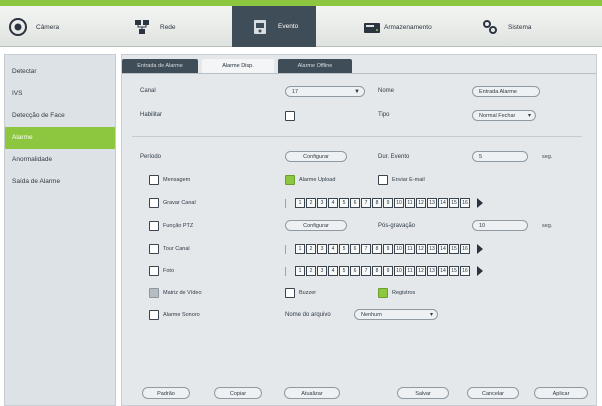 The image size is (602, 406). What do you see at coordinates (176, 249) in the screenshot?
I see `tour-canal-label: Tour Canal` at bounding box center [176, 249].